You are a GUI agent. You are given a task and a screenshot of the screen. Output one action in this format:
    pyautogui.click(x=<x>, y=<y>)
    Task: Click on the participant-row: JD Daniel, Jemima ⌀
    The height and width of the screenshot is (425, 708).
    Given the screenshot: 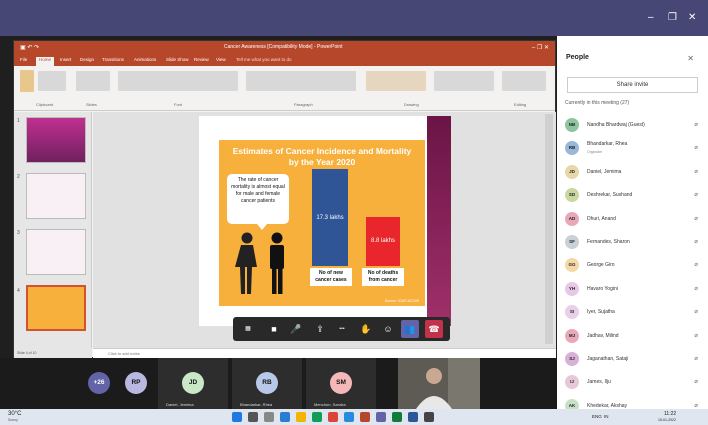 What is the action you would take?
    pyautogui.click(x=632, y=172)
    